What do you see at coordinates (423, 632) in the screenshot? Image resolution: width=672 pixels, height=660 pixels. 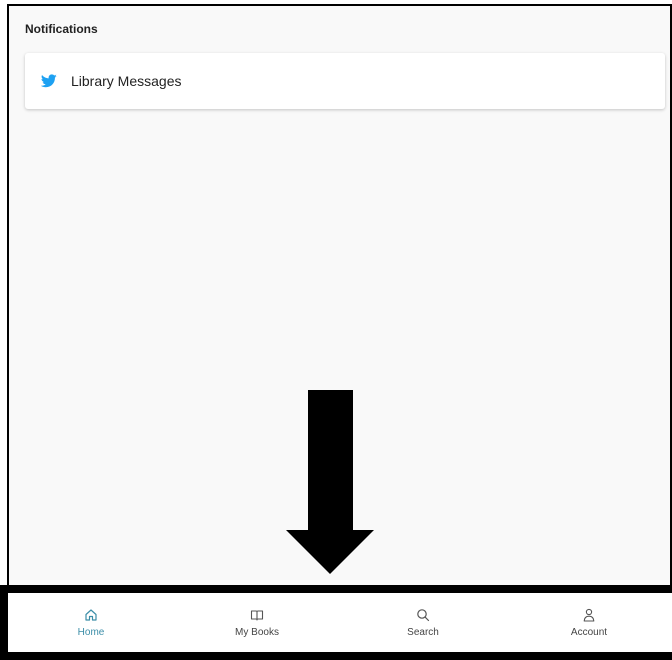 I see `nav-label-search: Search` at bounding box center [423, 632].